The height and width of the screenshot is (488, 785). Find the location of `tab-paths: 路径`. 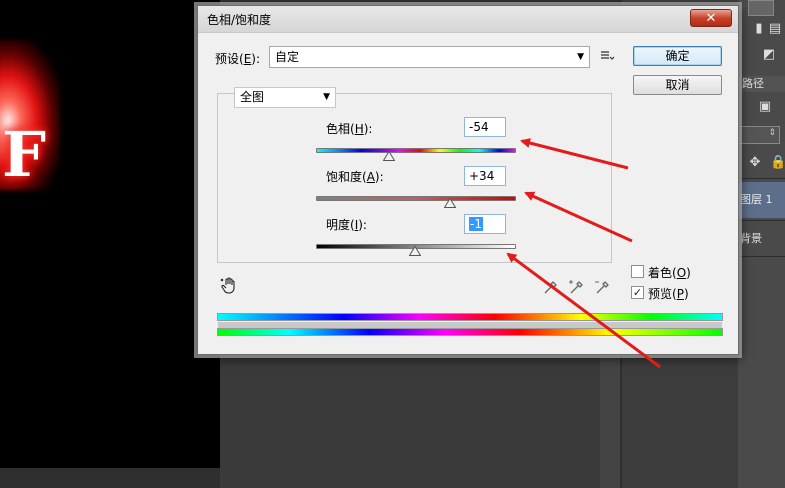

tab-paths: 路径 is located at coordinates (760, 84).